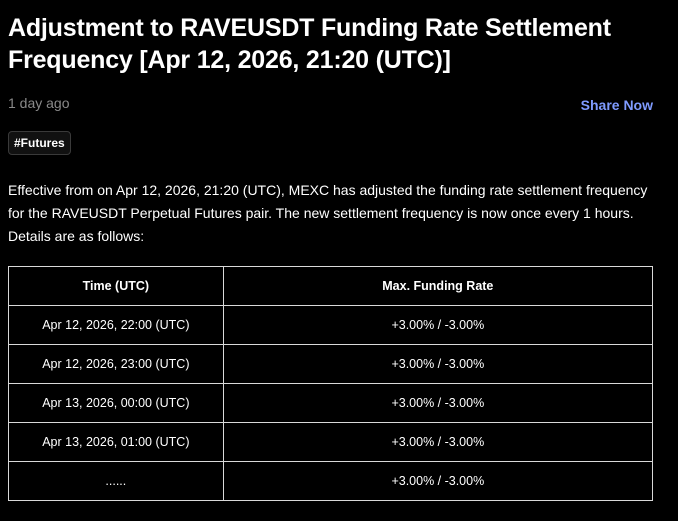 This screenshot has height=521, width=678. I want to click on header-max-funding-rate: Max. Funding Rate, so click(438, 286).